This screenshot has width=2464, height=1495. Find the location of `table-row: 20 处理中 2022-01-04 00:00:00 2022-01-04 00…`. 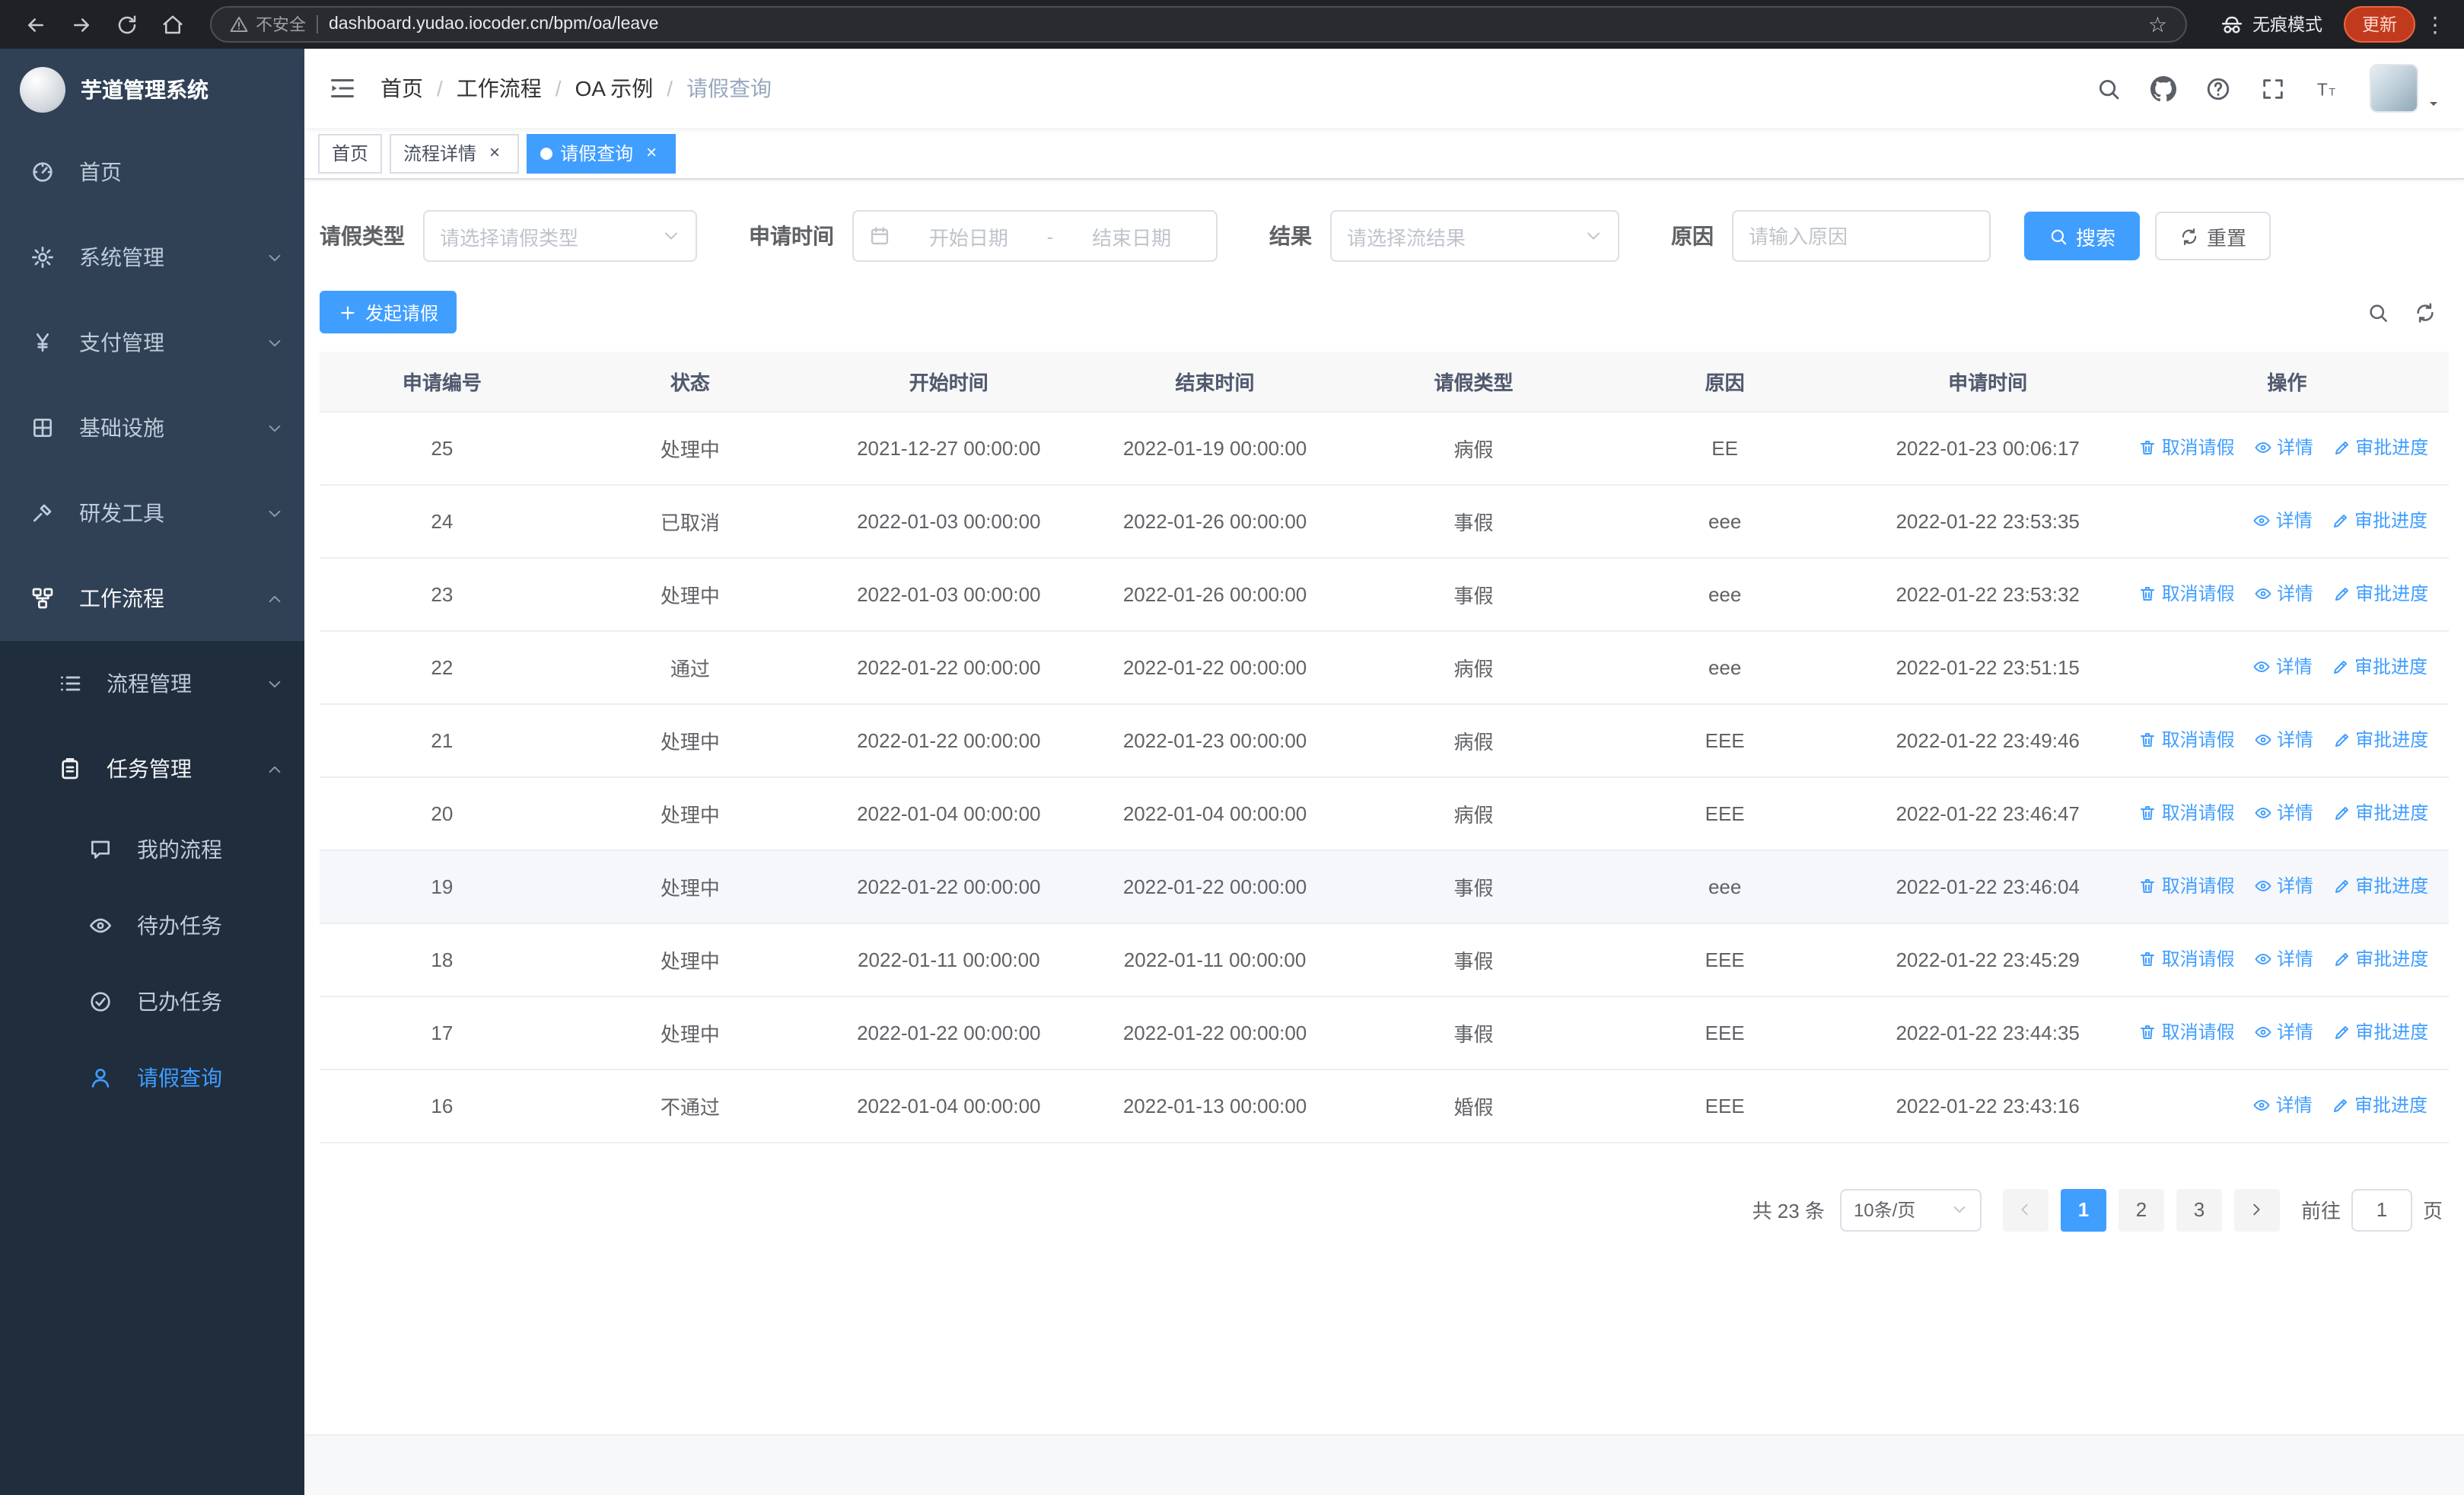

table-row: 20 处理中 2022-01-04 00:00:00 2022-01-04 00… is located at coordinates (1384, 813).